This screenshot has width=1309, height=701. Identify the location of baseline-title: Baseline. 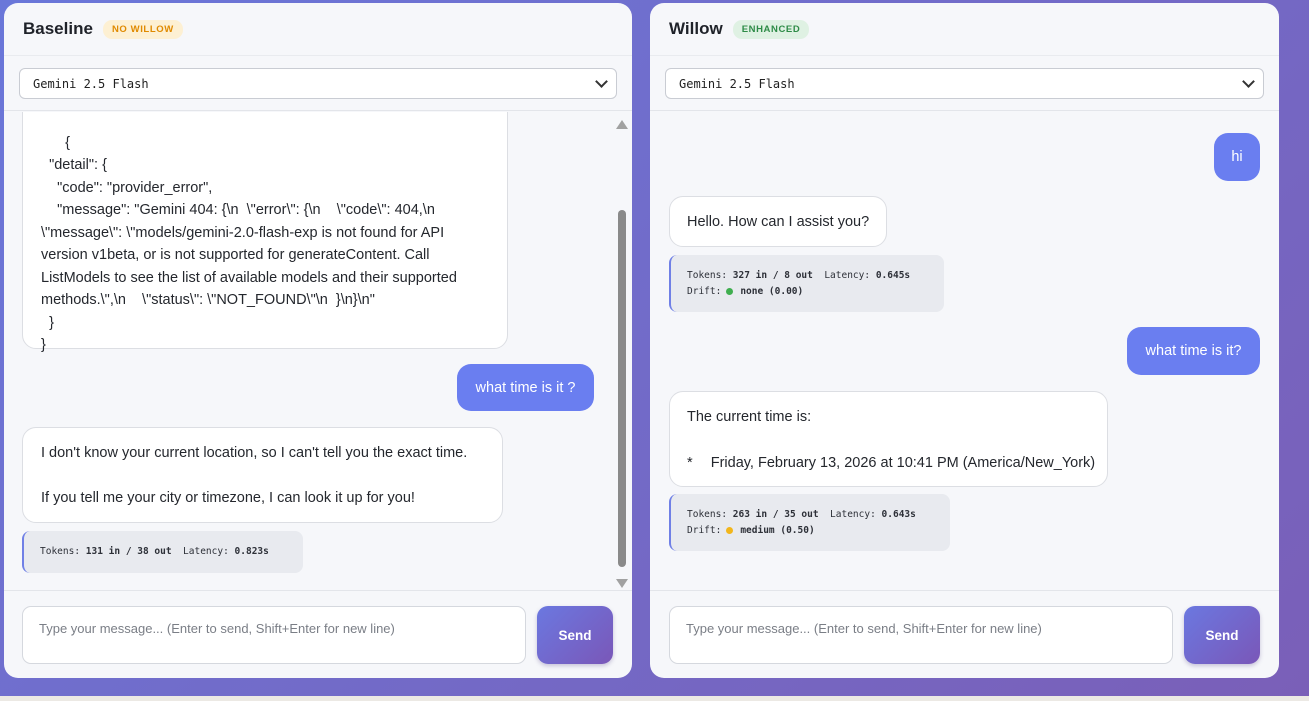
(58, 28).